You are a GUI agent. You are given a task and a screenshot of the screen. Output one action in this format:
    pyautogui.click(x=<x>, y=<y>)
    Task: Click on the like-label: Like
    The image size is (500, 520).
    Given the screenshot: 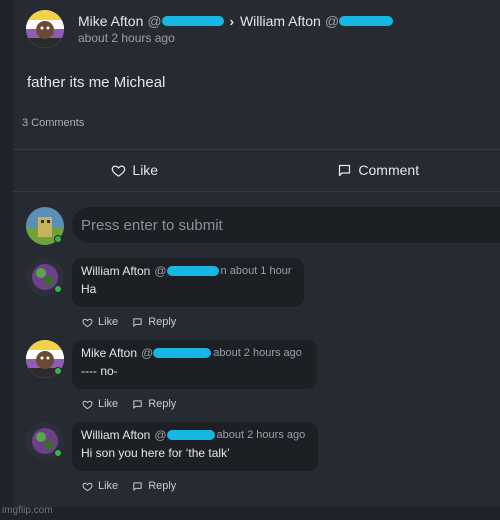 What is the action you would take?
    pyautogui.click(x=145, y=170)
    